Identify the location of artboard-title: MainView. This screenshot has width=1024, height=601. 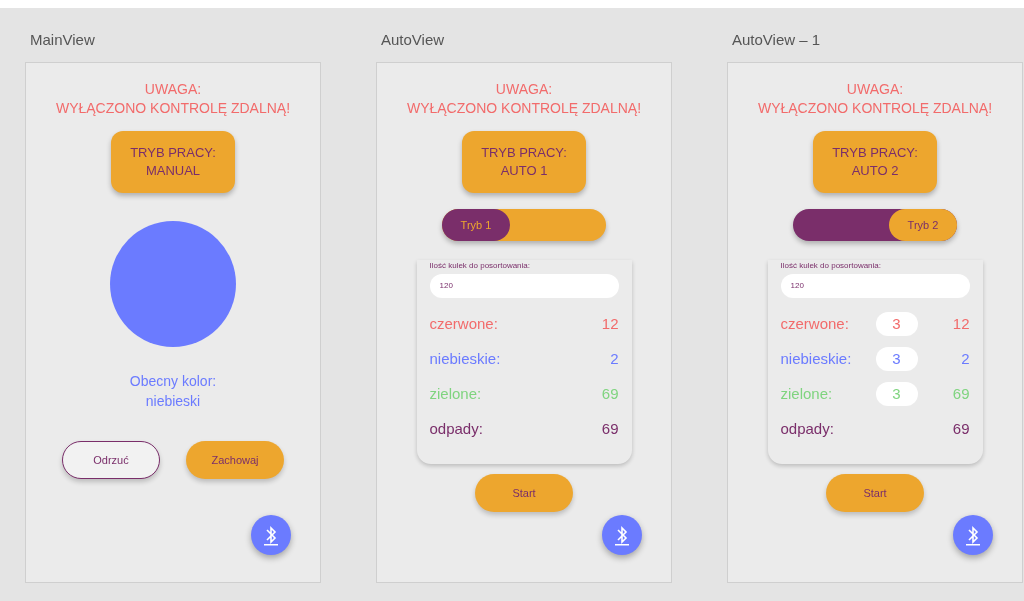
(63, 40).